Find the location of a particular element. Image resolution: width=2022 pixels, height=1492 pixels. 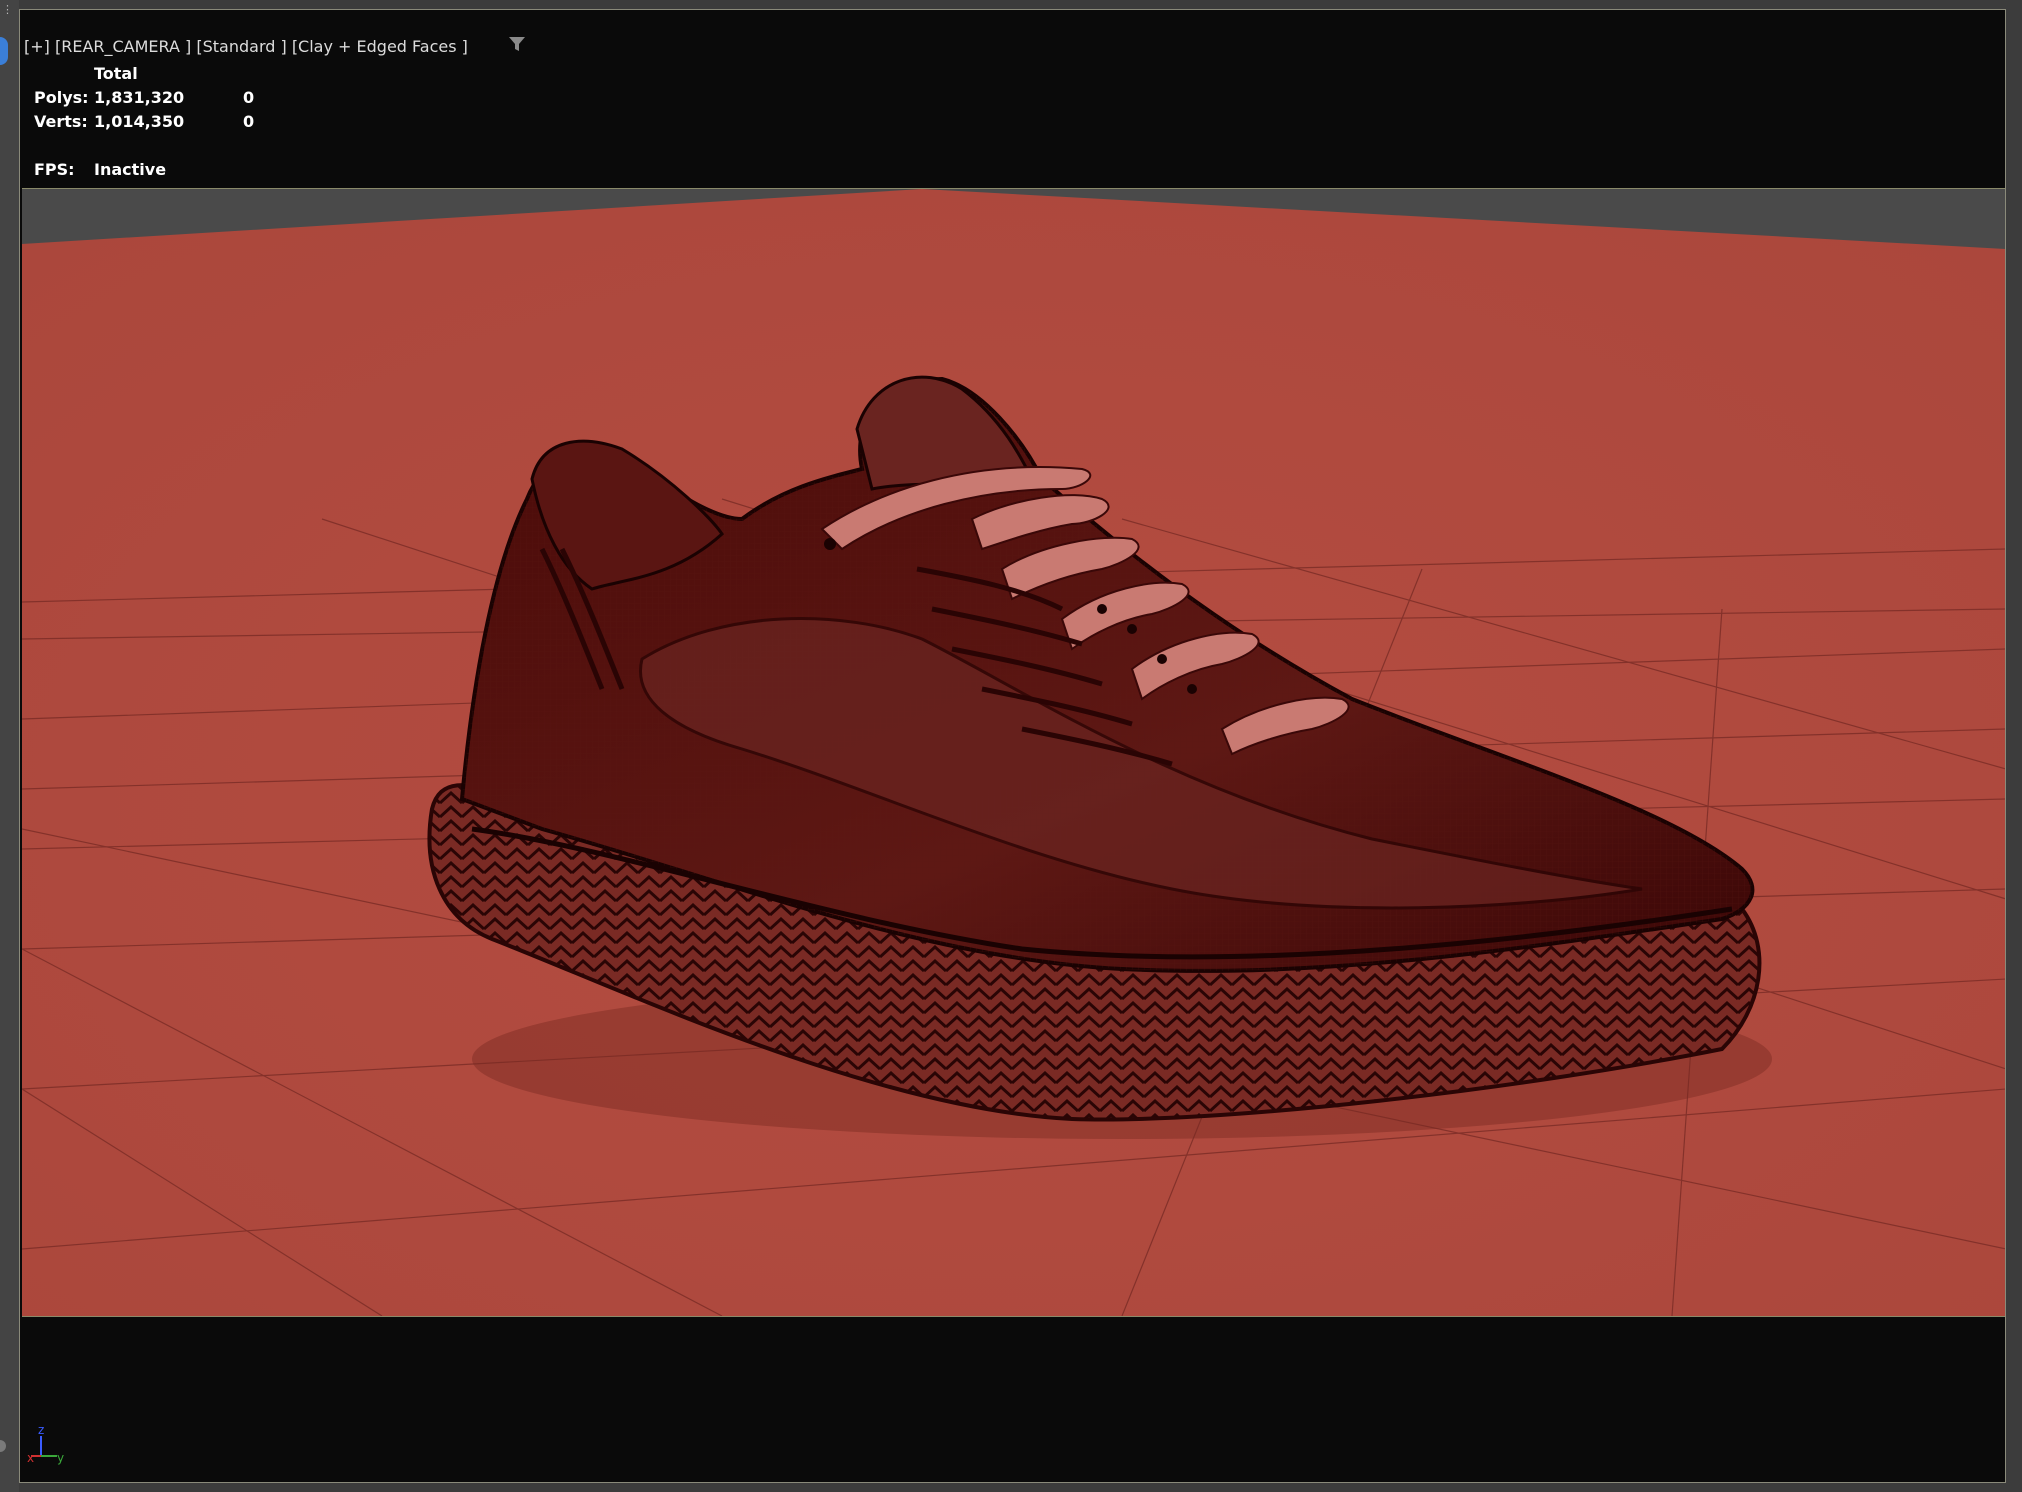

navigation-dot-icon is located at coordinates (3, 1446).